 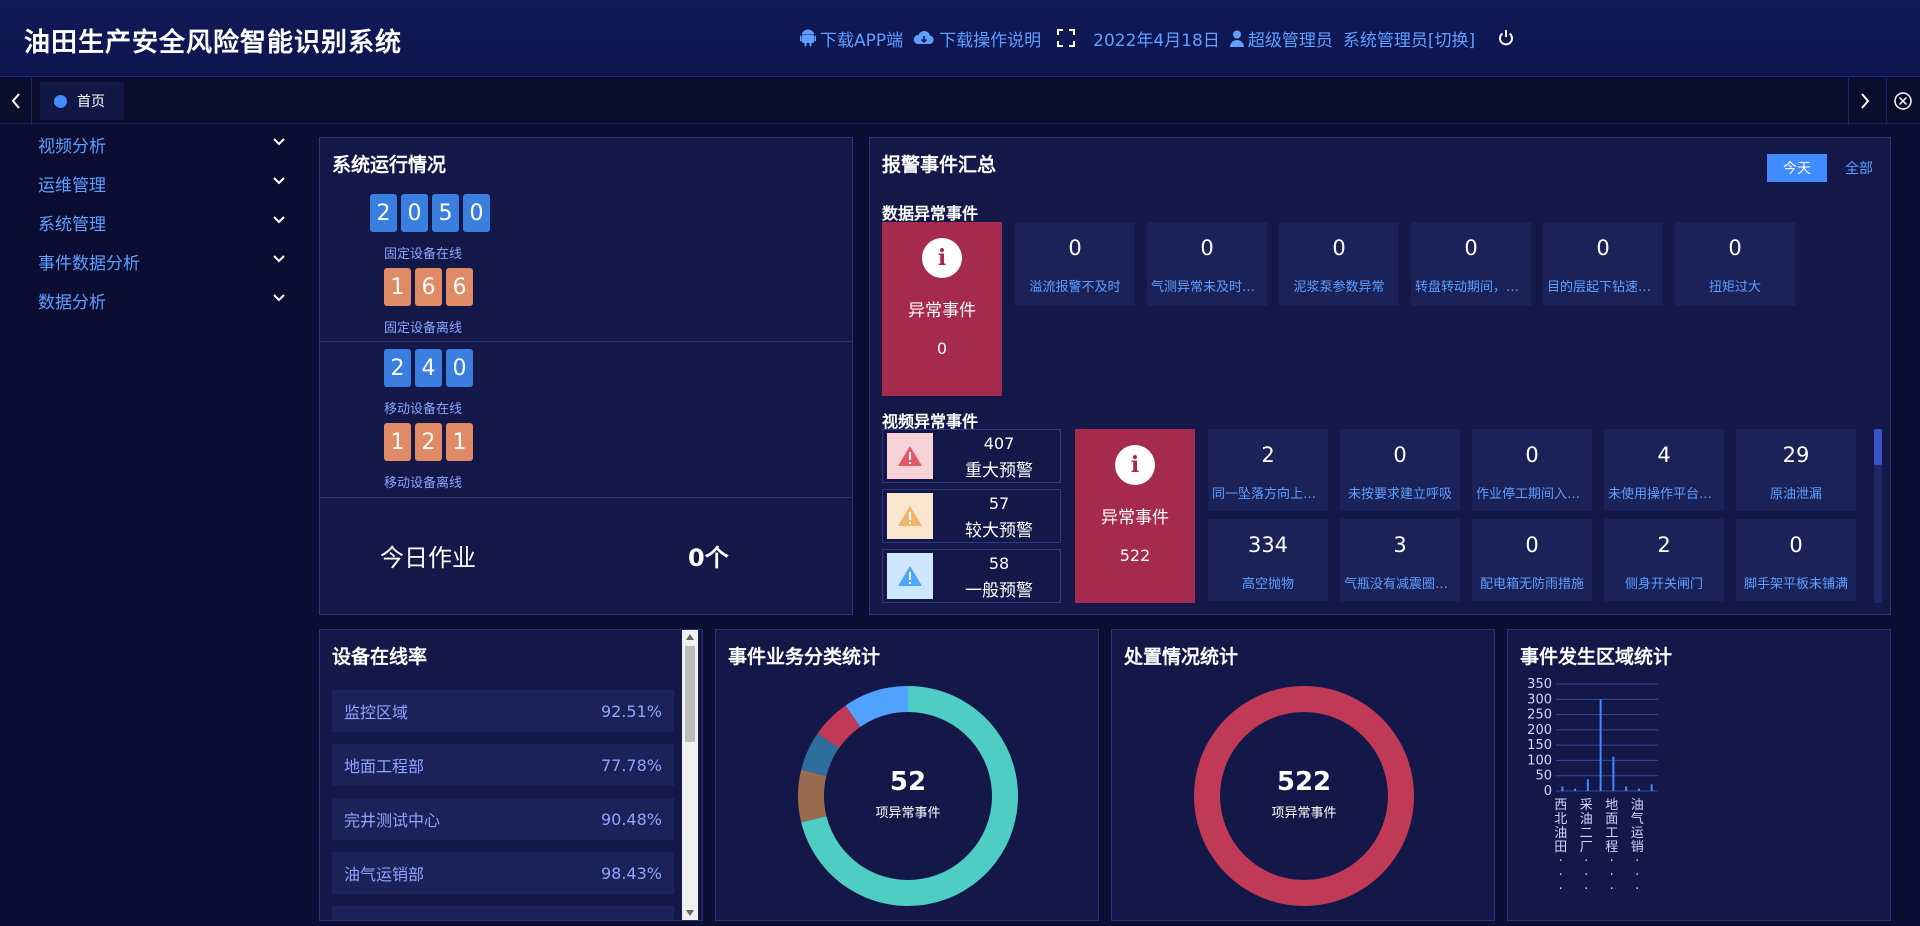 I want to click on online-rate-row: 监控区域 92.51%, so click(x=503, y=711).